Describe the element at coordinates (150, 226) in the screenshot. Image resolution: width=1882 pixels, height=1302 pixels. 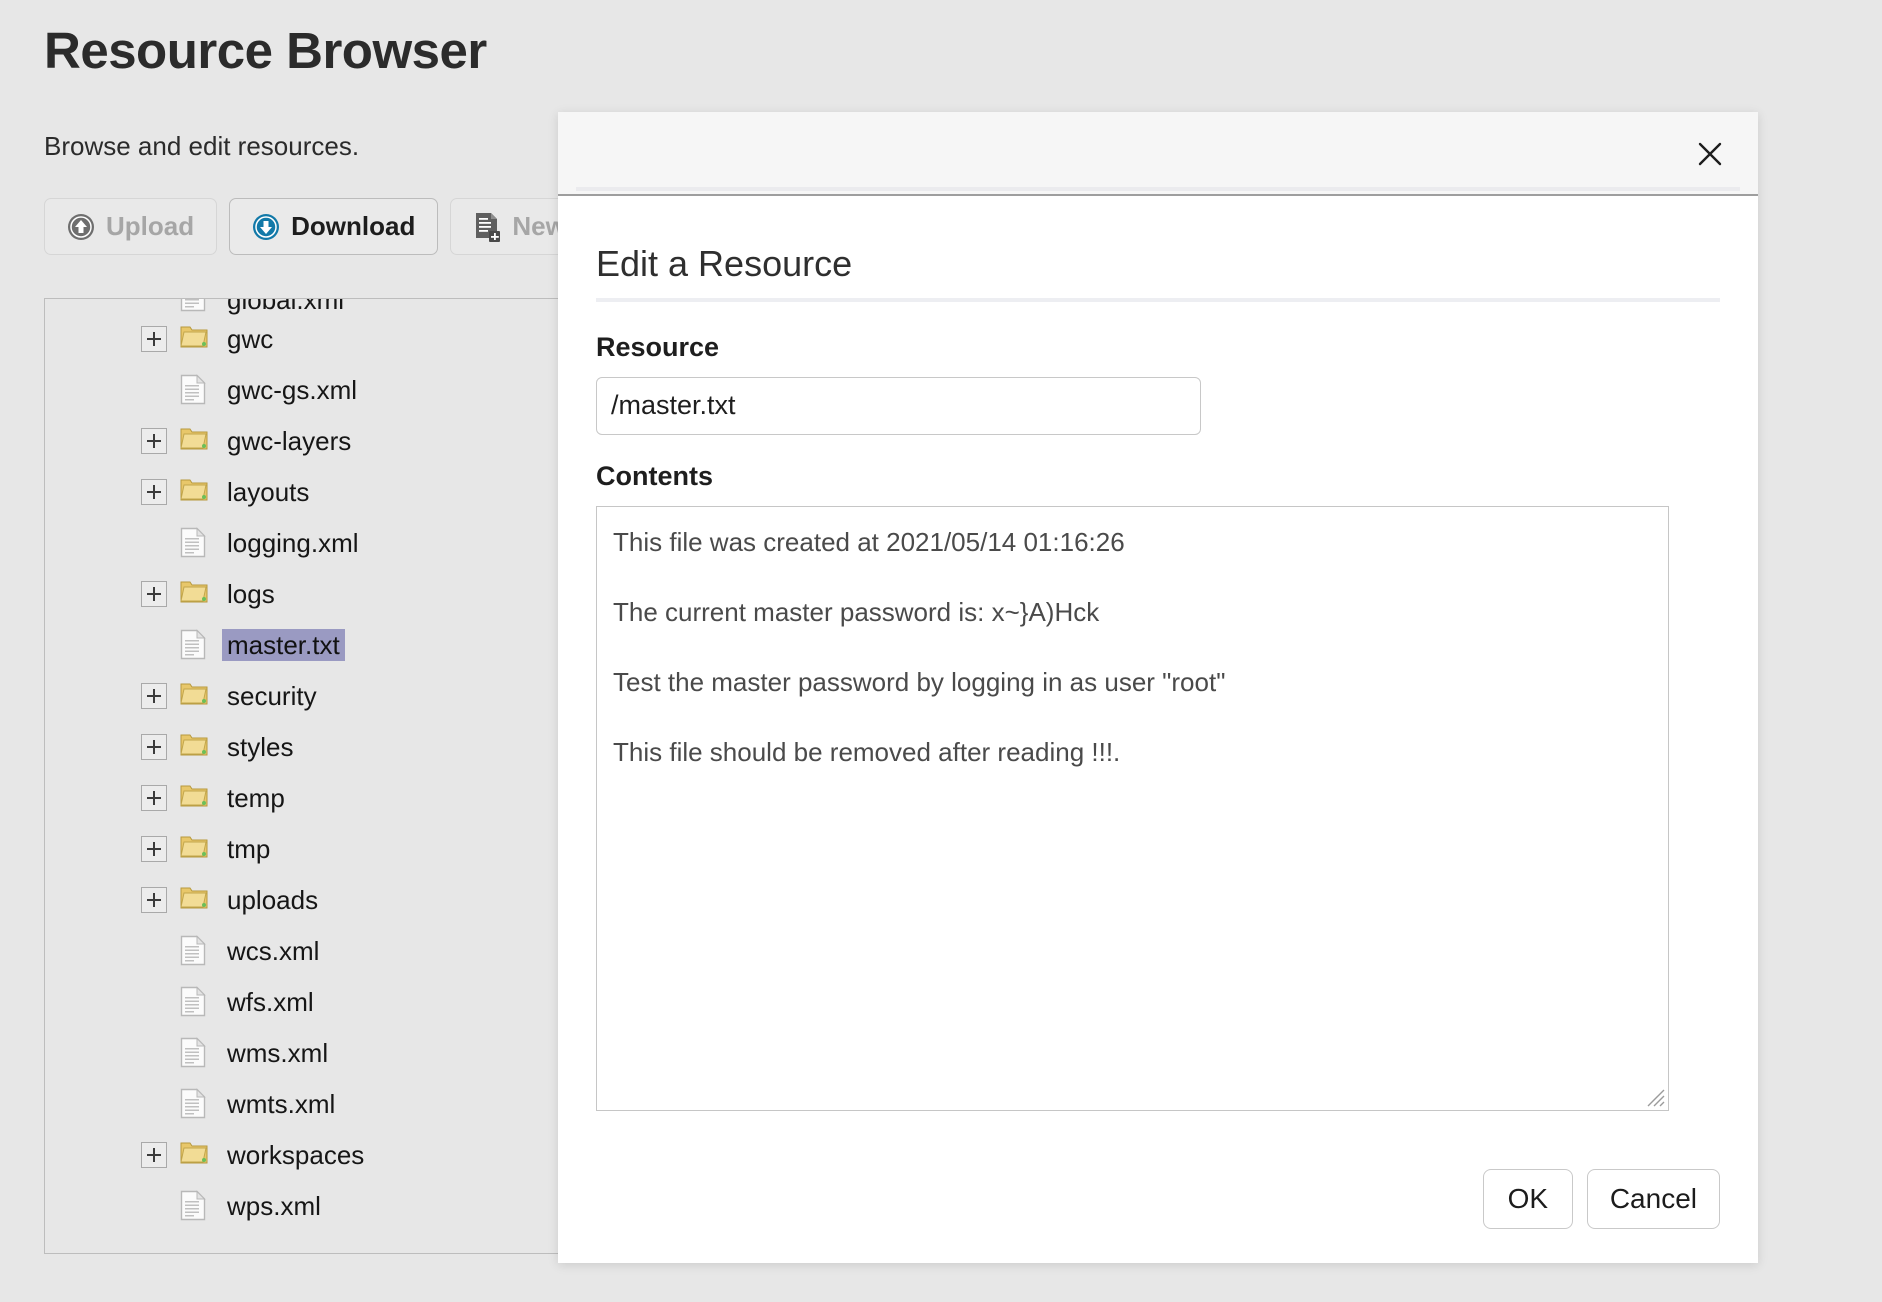
I see `upload-button-label: Upload` at that location.